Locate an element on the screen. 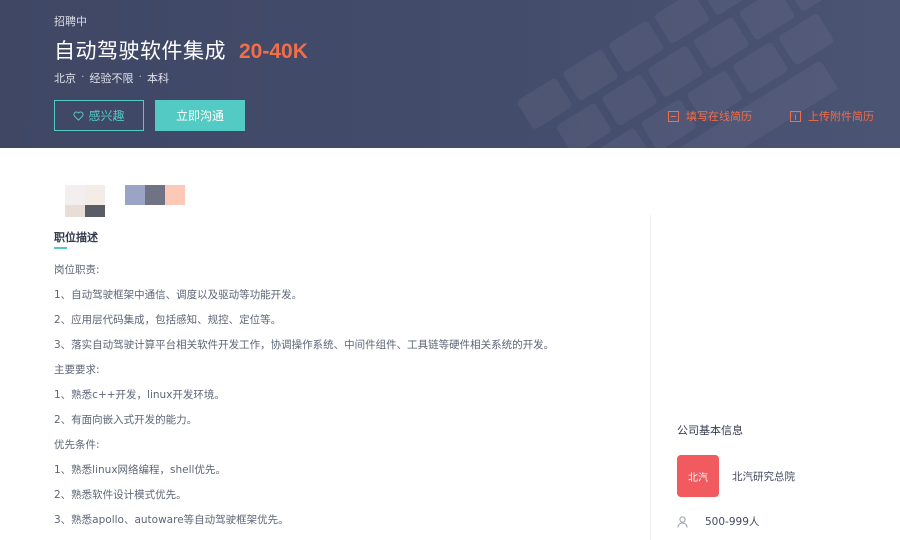 The image size is (900, 540). description-line: 1、自动驾驶框架中通信、调度以及驱动等功能开发。 is located at coordinates (178, 295).